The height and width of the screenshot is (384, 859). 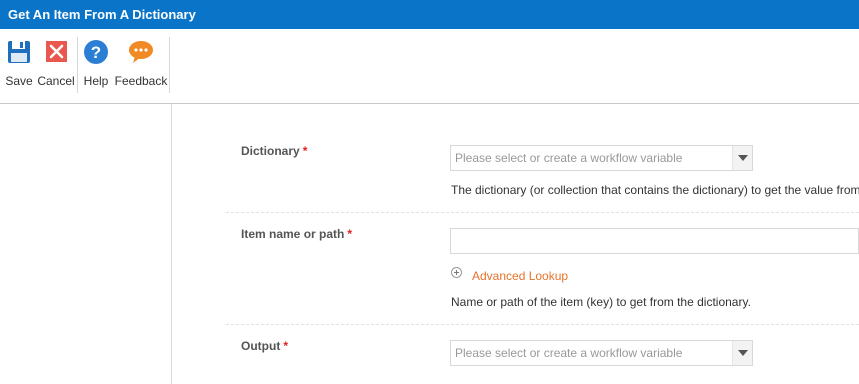 What do you see at coordinates (96, 81) in the screenshot?
I see `help-label: Help` at bounding box center [96, 81].